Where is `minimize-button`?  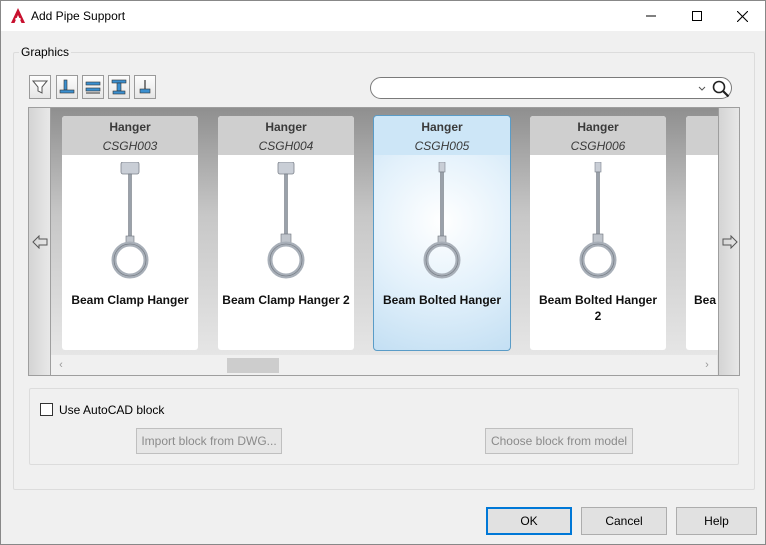
minimize-button is located at coordinates (651, 16).